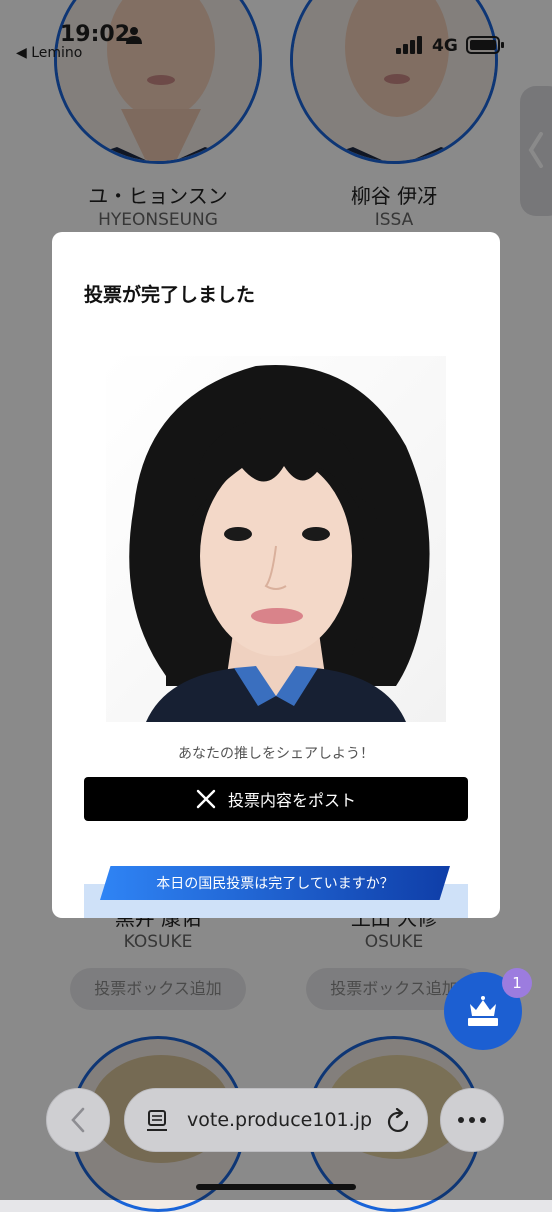  Describe the element at coordinates (517, 983) in the screenshot. I see `notification-badge: 1` at that location.